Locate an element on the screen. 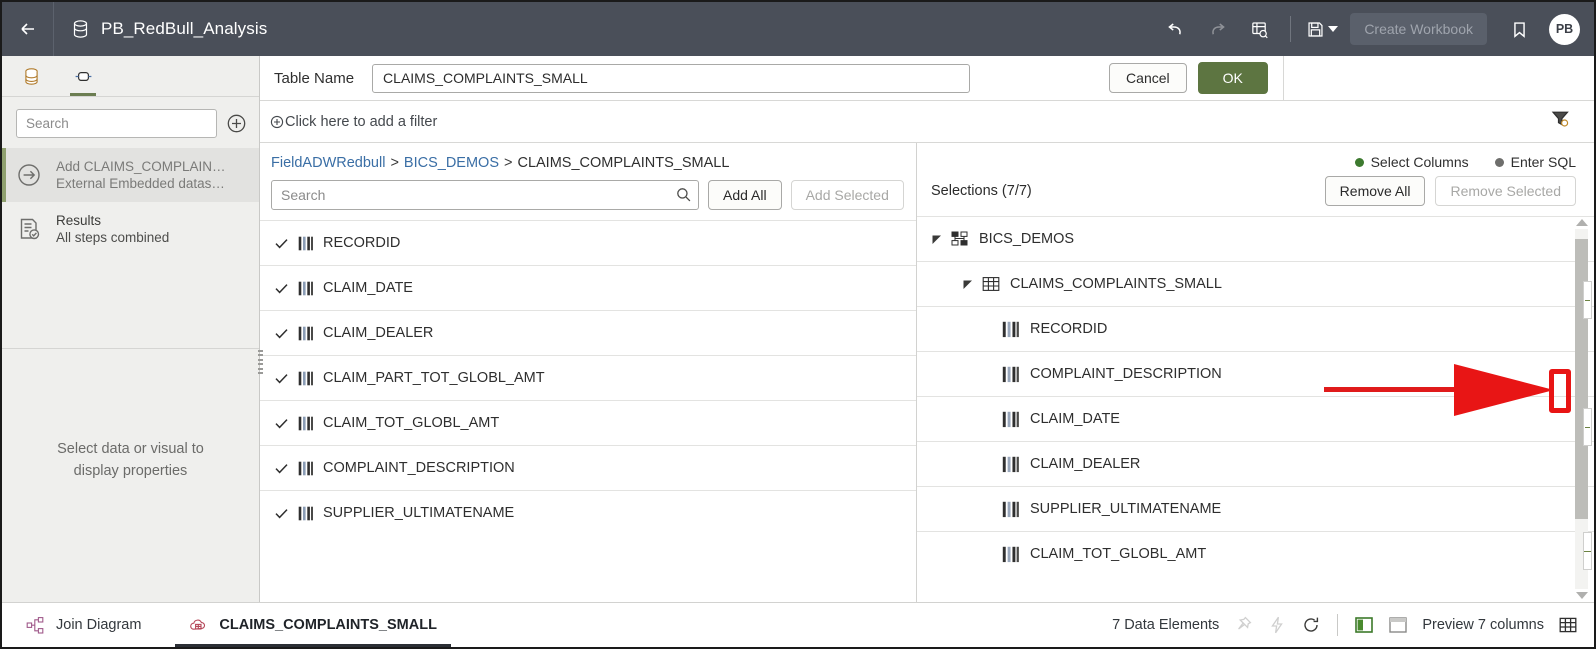 The width and height of the screenshot is (1596, 649). tree-label: CLAIMS_COMPLAINTS_SMALL is located at coordinates (1116, 284).